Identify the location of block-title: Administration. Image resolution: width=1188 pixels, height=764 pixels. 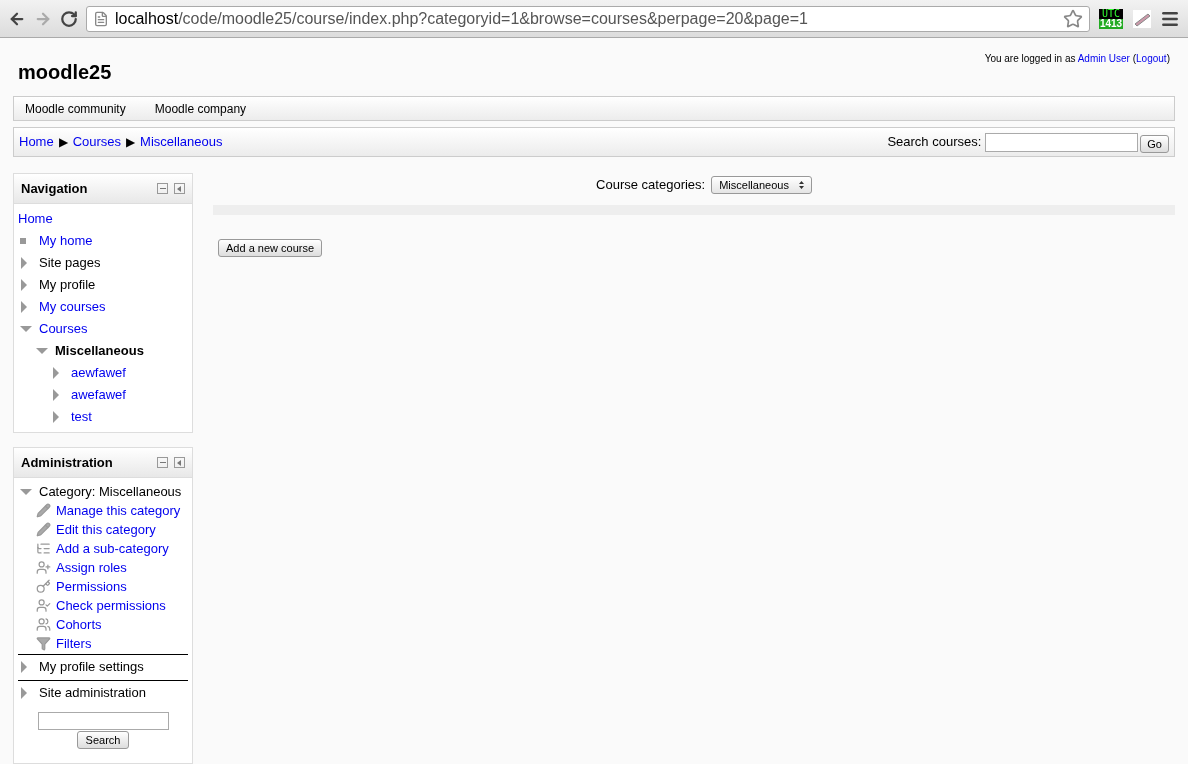
(67, 462).